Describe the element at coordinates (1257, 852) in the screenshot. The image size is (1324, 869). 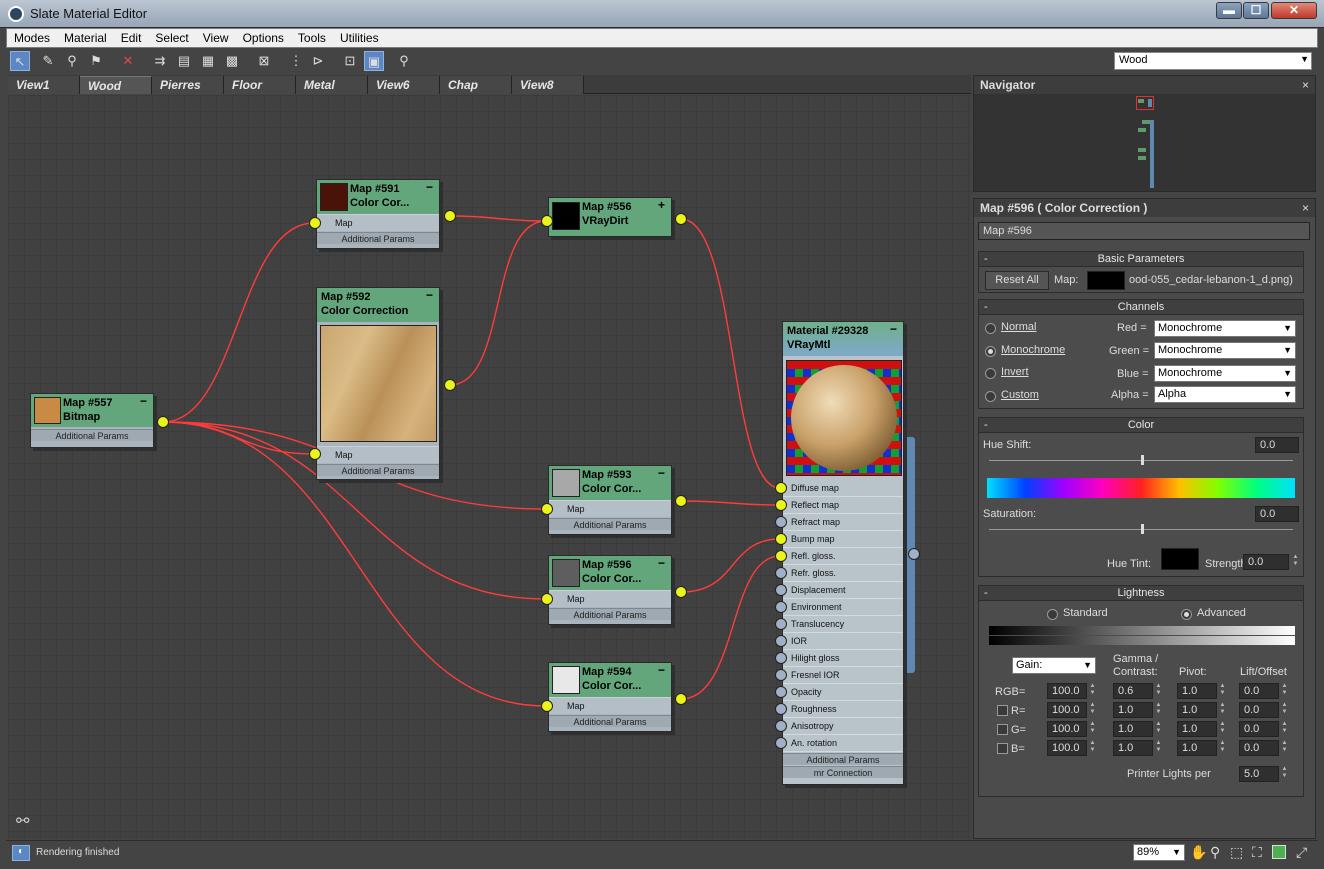
I see `zoom-extents-icon: ⛶` at that location.